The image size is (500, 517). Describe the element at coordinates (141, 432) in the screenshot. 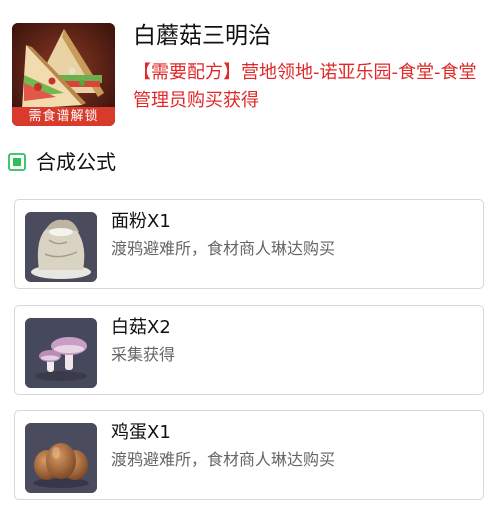

I see `ingredient-name: 鸡蛋X1` at that location.